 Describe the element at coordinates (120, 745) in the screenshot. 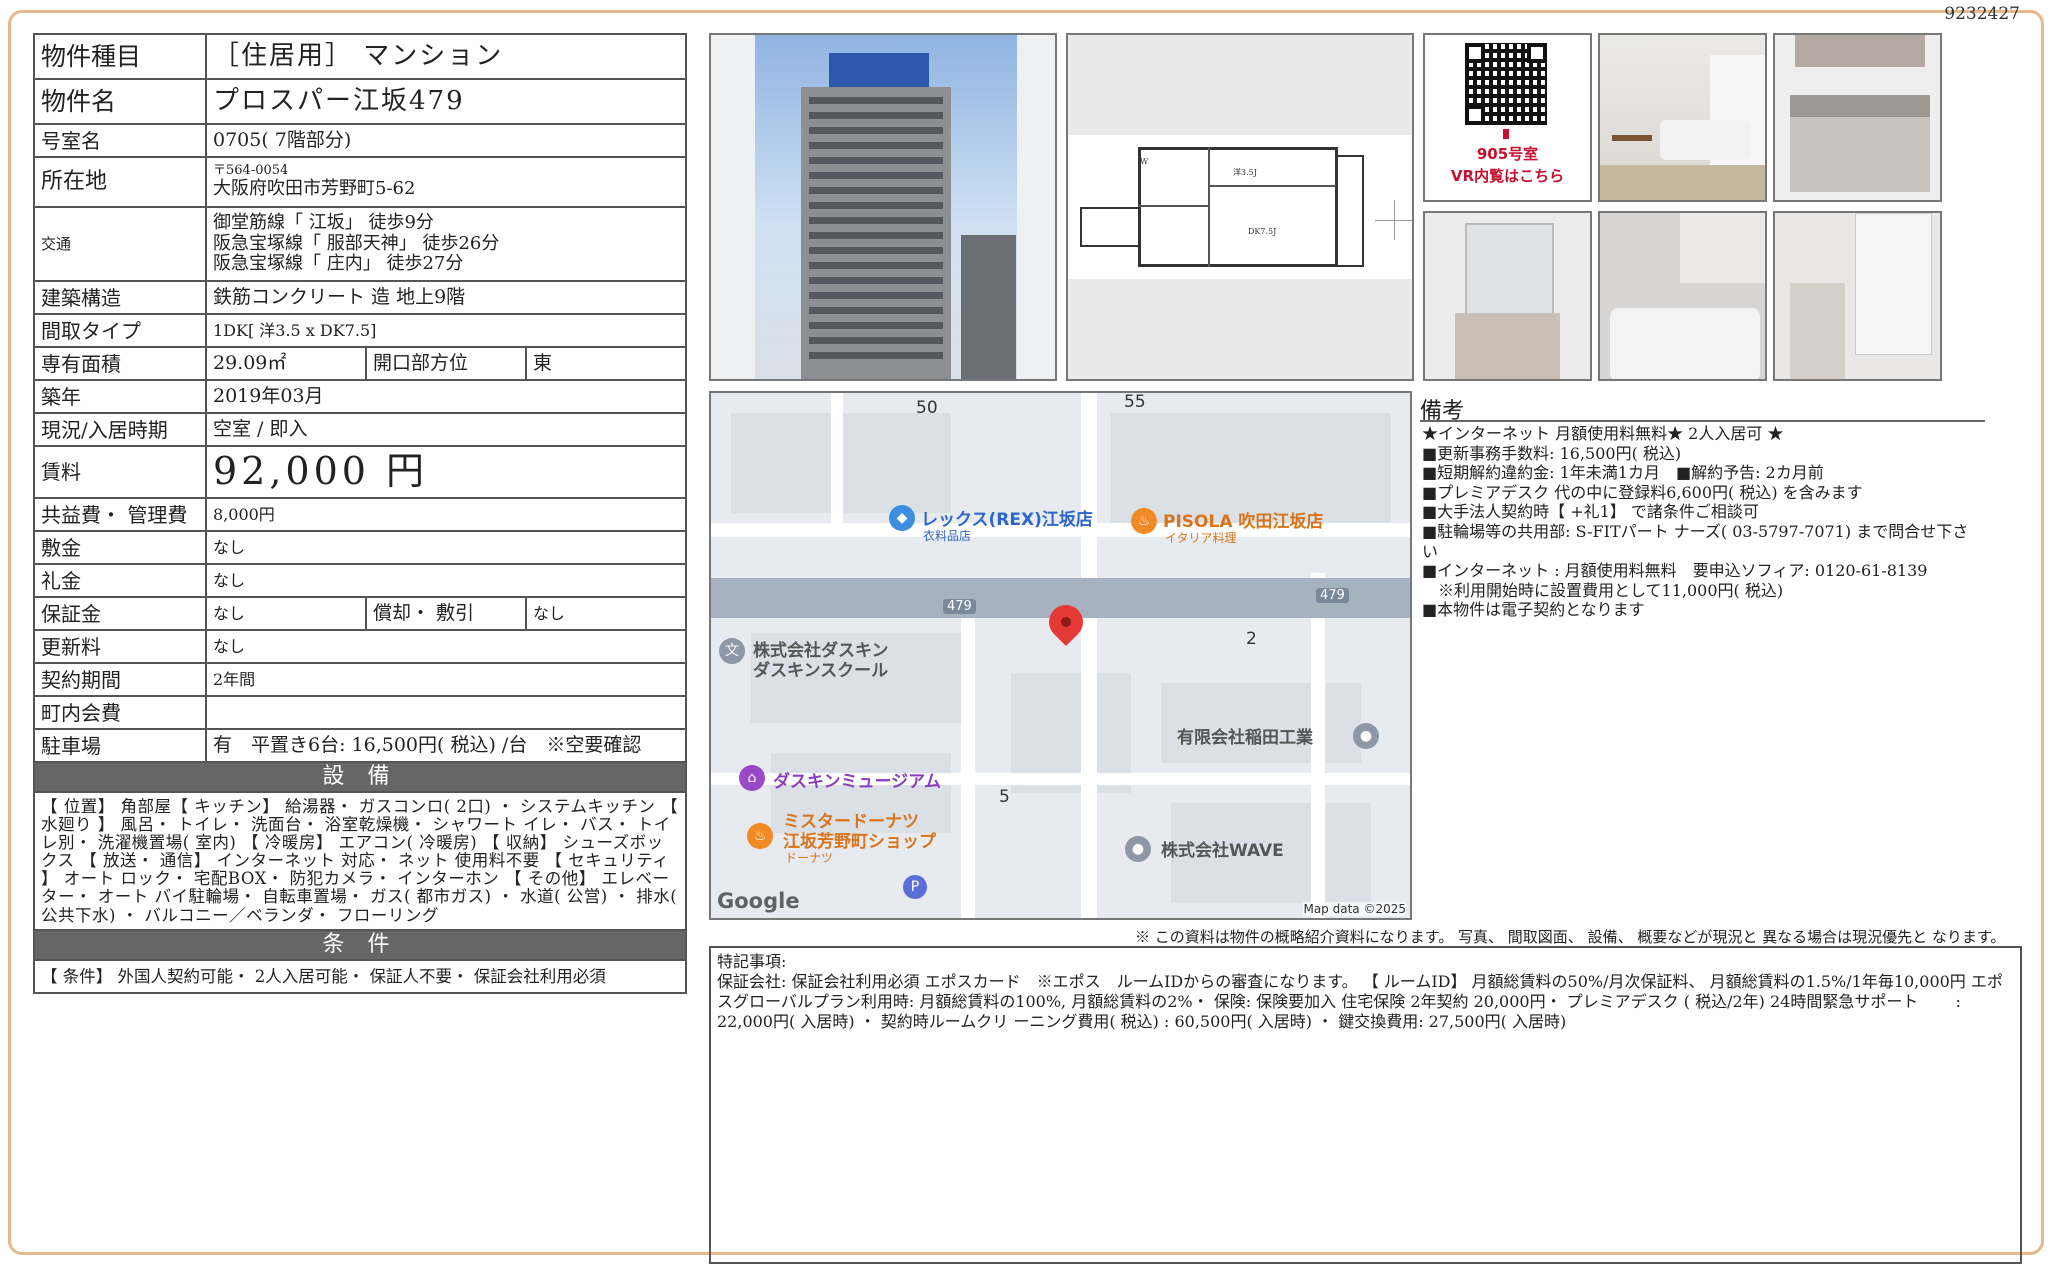

I see `parking-label: 駐車場` at that location.